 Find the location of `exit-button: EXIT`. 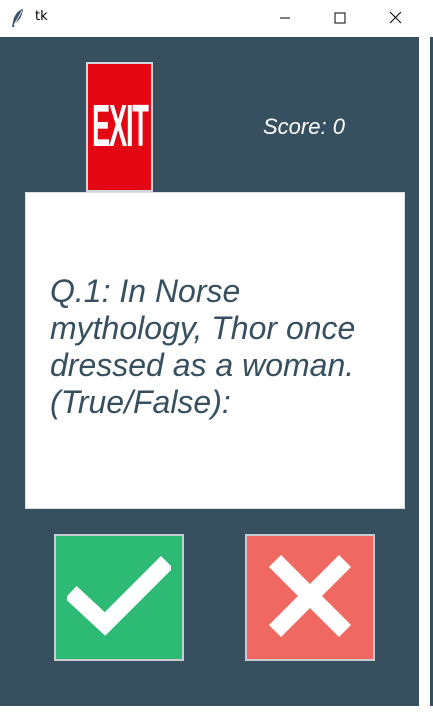

exit-button: EXIT is located at coordinates (119, 127).